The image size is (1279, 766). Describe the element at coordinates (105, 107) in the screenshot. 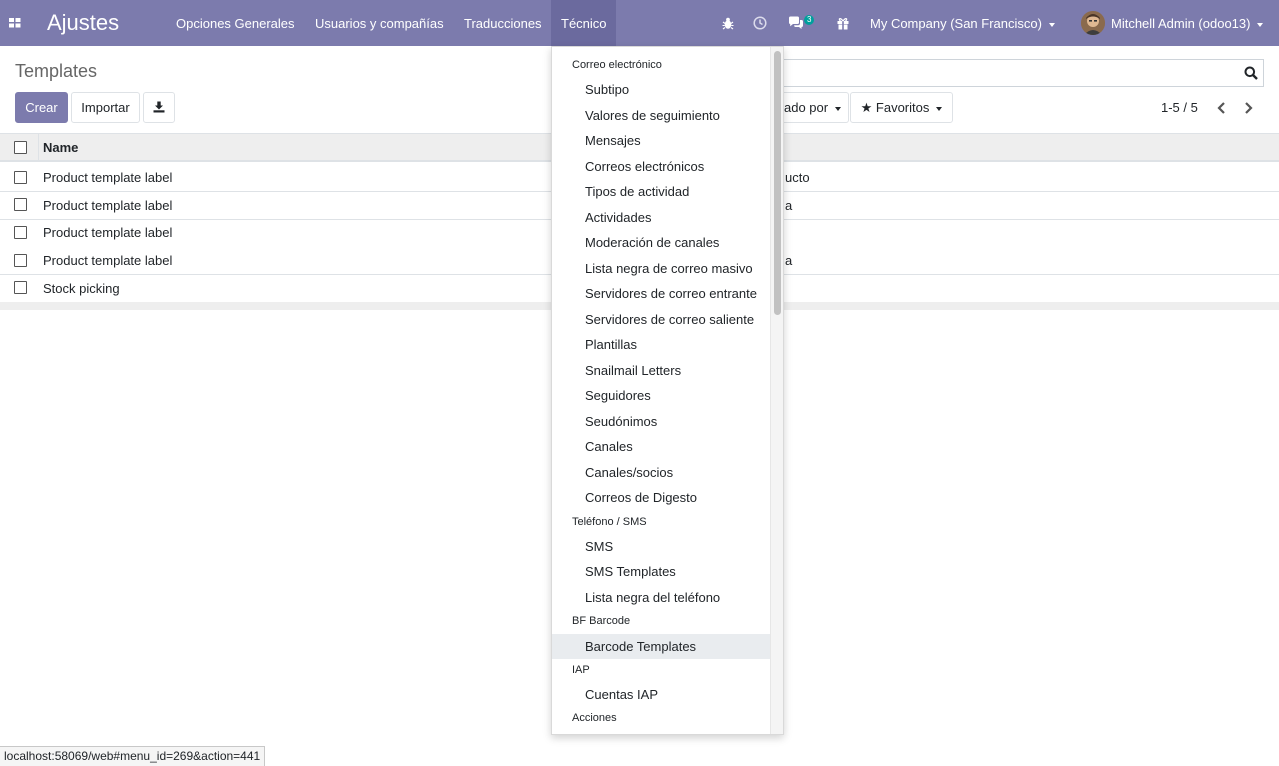

I see `import-button: Importar` at that location.